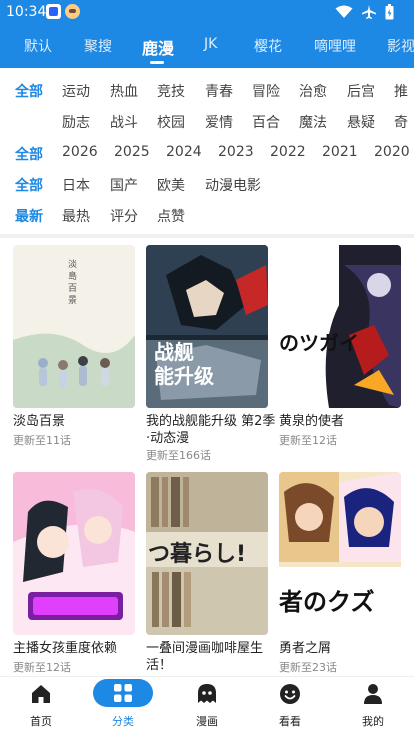 Image resolution: width=414 pixels, height=736 pixels. What do you see at coordinates (39, 421) in the screenshot?
I see `card-title: 淡岛百景` at bounding box center [39, 421].